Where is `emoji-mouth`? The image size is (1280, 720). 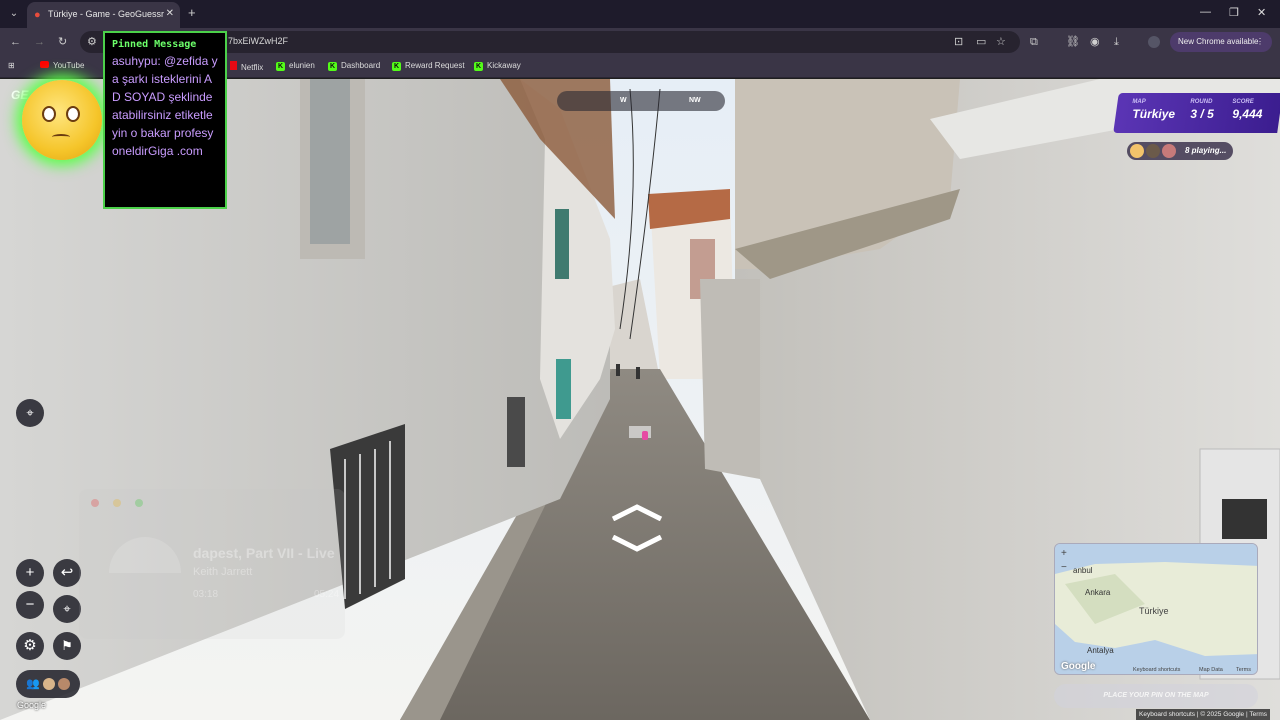
emoji-mouth is located at coordinates (61, 137).